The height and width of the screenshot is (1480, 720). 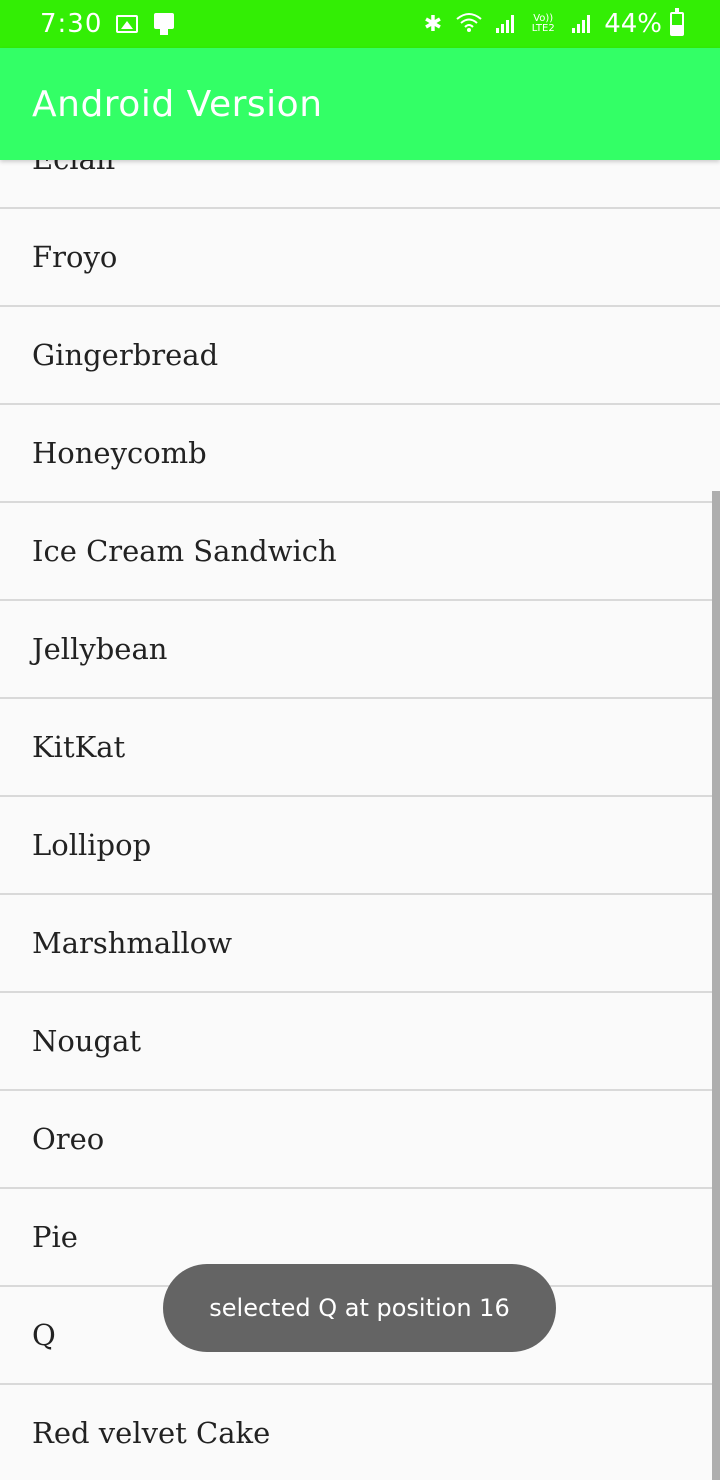 I want to click on list-item-label: Jellybean, so click(x=100, y=649).